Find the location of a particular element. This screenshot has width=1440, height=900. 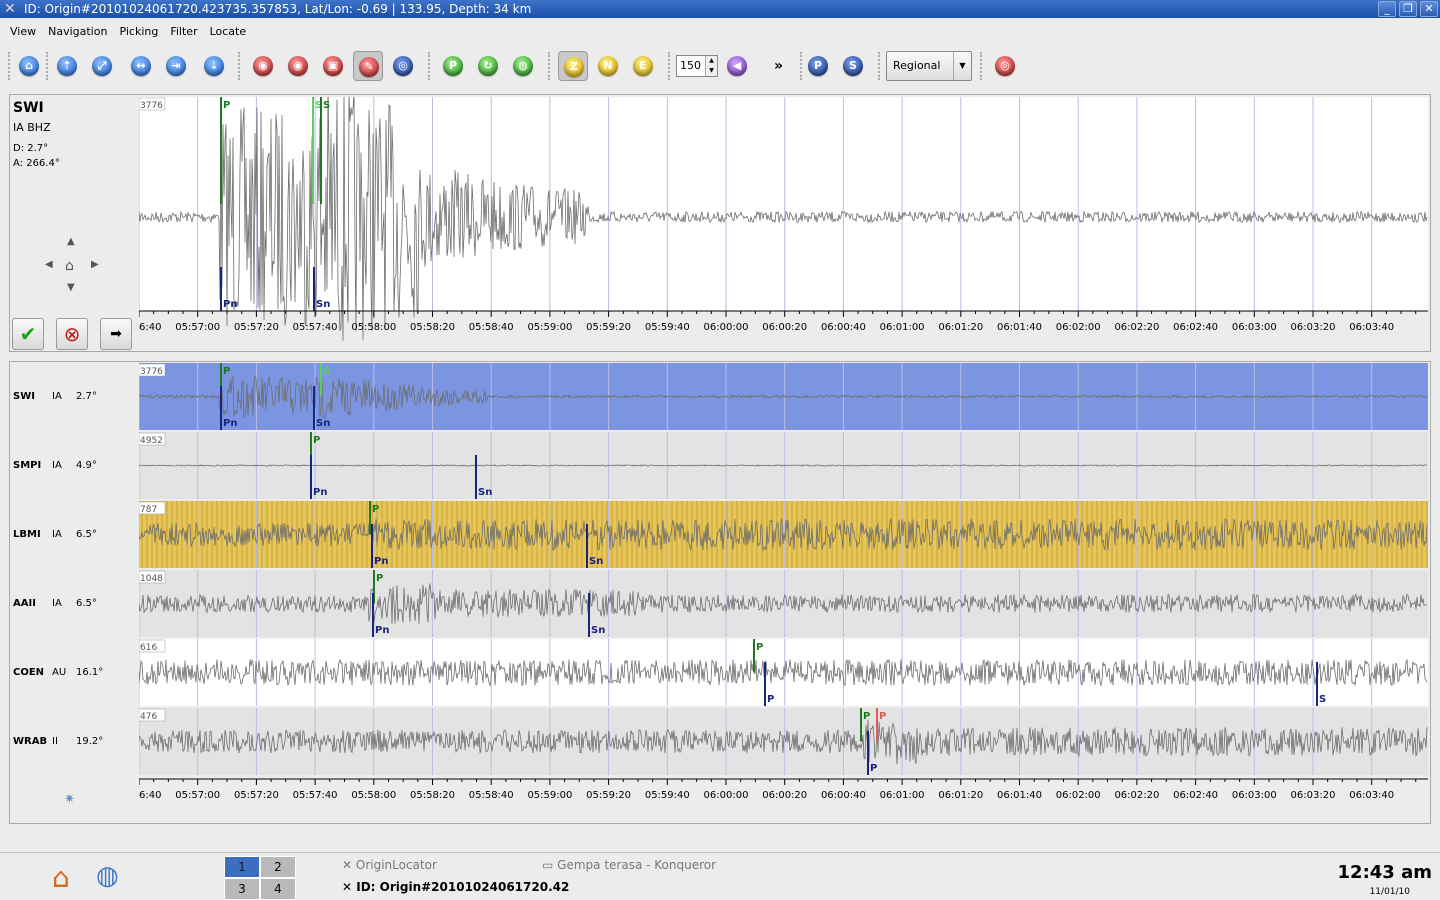

x-app-icon: ✕ is located at coordinates (12, 9).